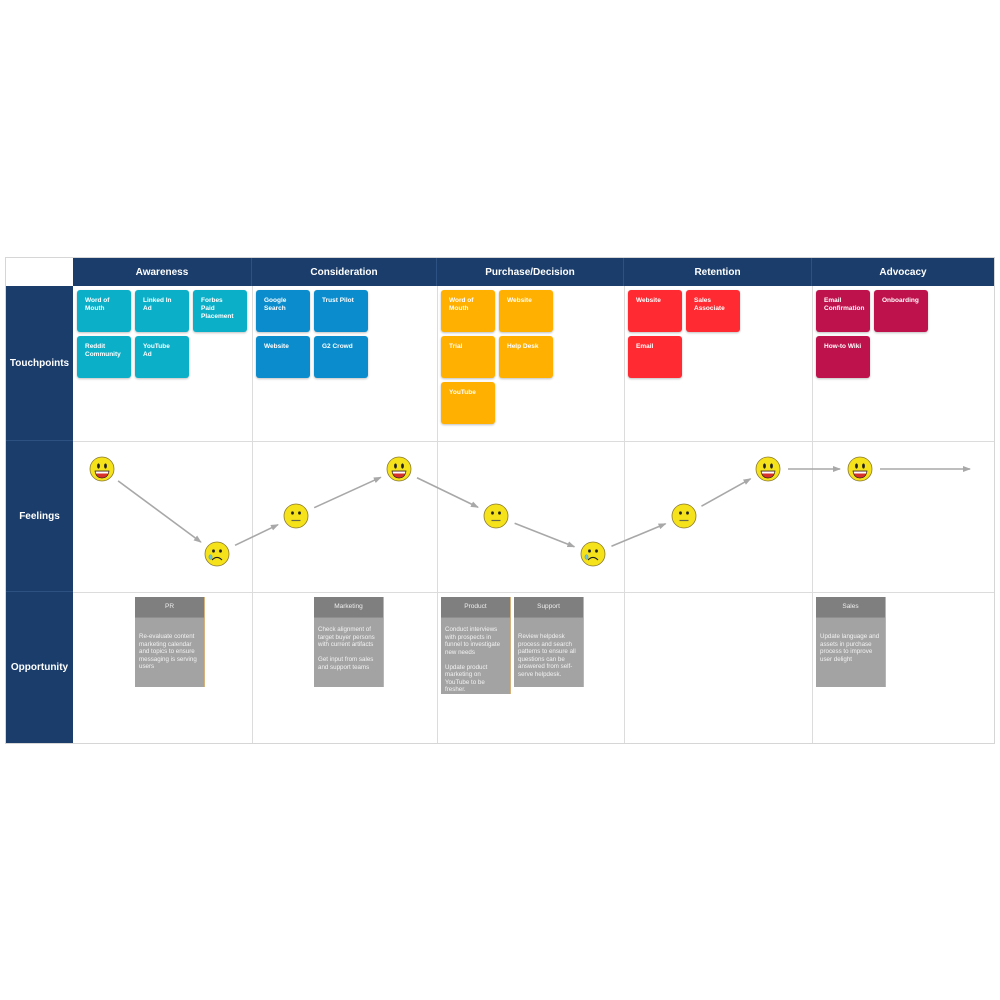  What do you see at coordinates (530, 511) in the screenshot?
I see `feelings-curve` at bounding box center [530, 511].